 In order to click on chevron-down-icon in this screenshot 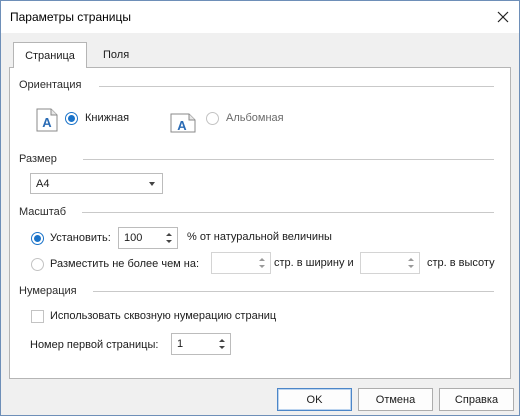, I will do `click(152, 184)`.